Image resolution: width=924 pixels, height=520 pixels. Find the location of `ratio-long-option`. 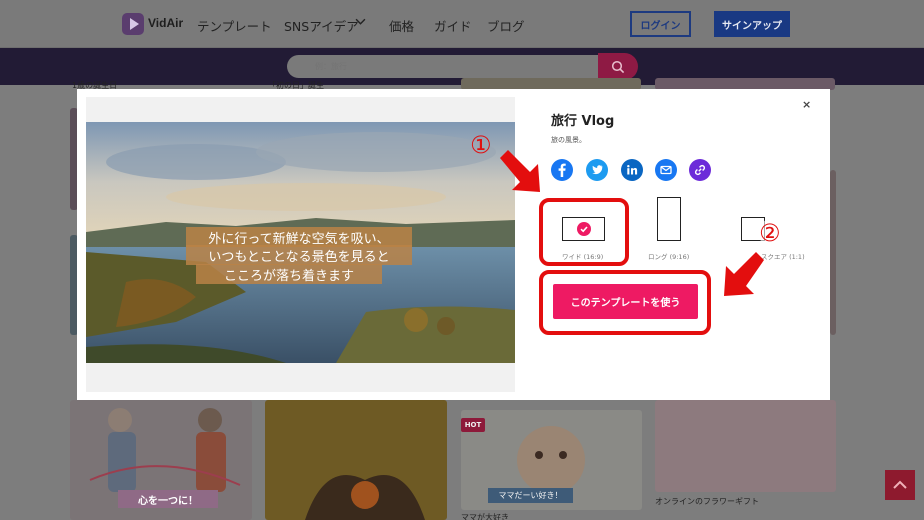

ratio-long-option is located at coordinates (669, 219).